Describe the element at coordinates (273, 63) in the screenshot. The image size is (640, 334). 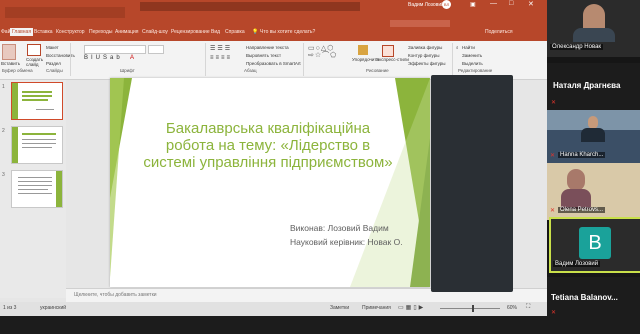
I see `convert-smartart-button: Преобразовать в SmartArt` at that location.